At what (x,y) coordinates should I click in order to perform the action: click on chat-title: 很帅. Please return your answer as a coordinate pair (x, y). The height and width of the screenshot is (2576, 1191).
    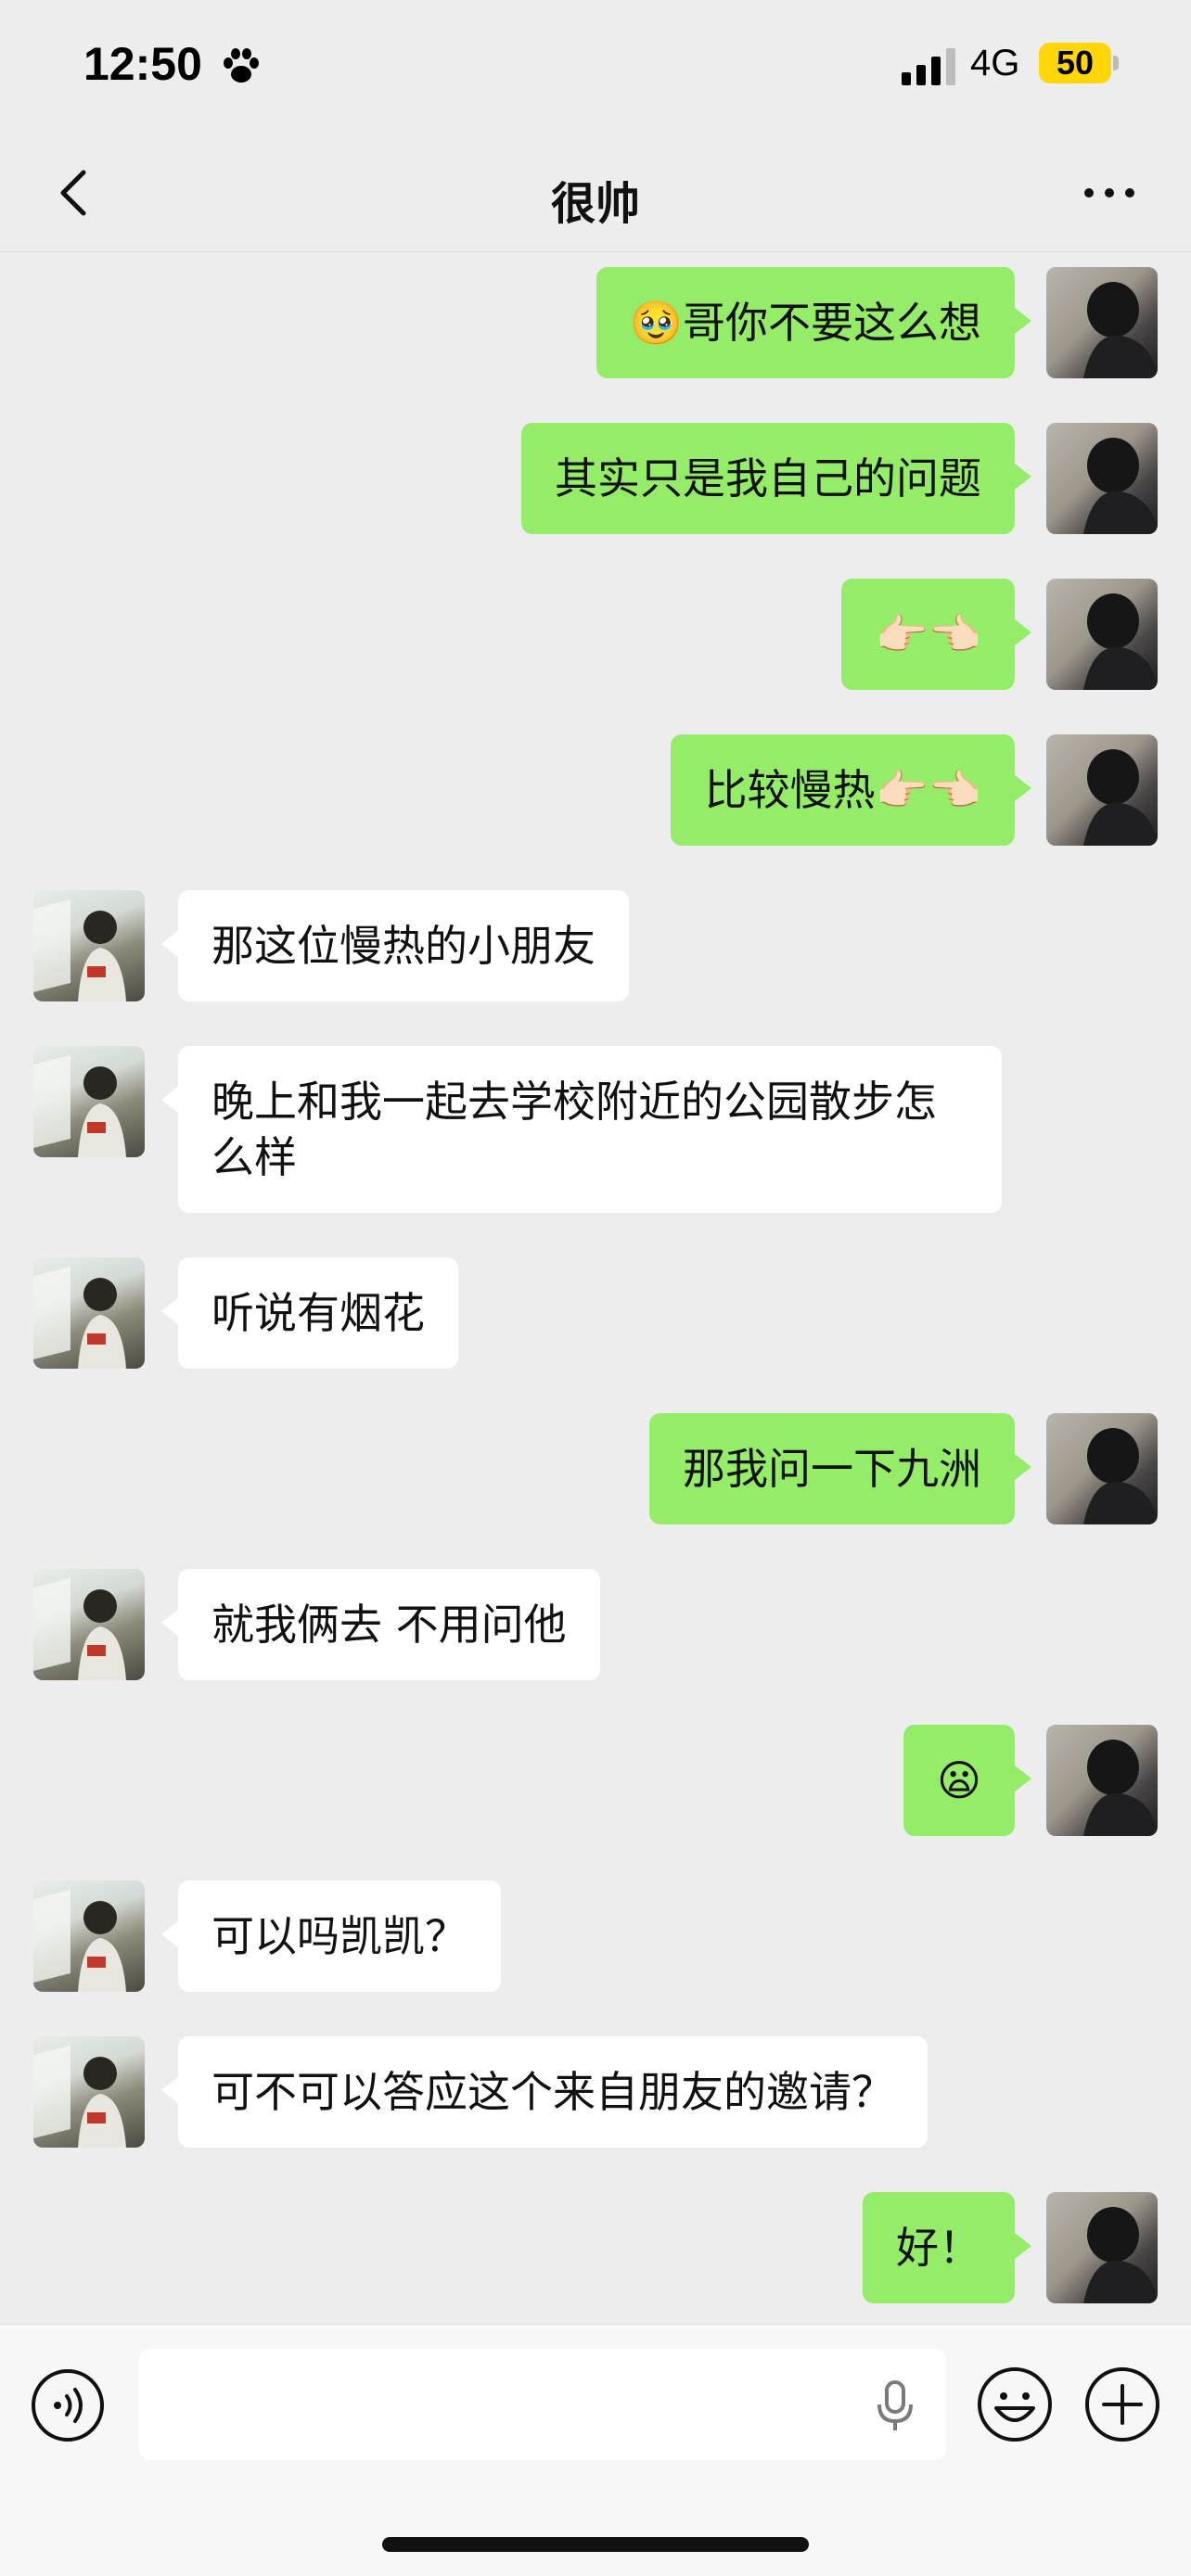
    Looking at the image, I should click on (595, 204).